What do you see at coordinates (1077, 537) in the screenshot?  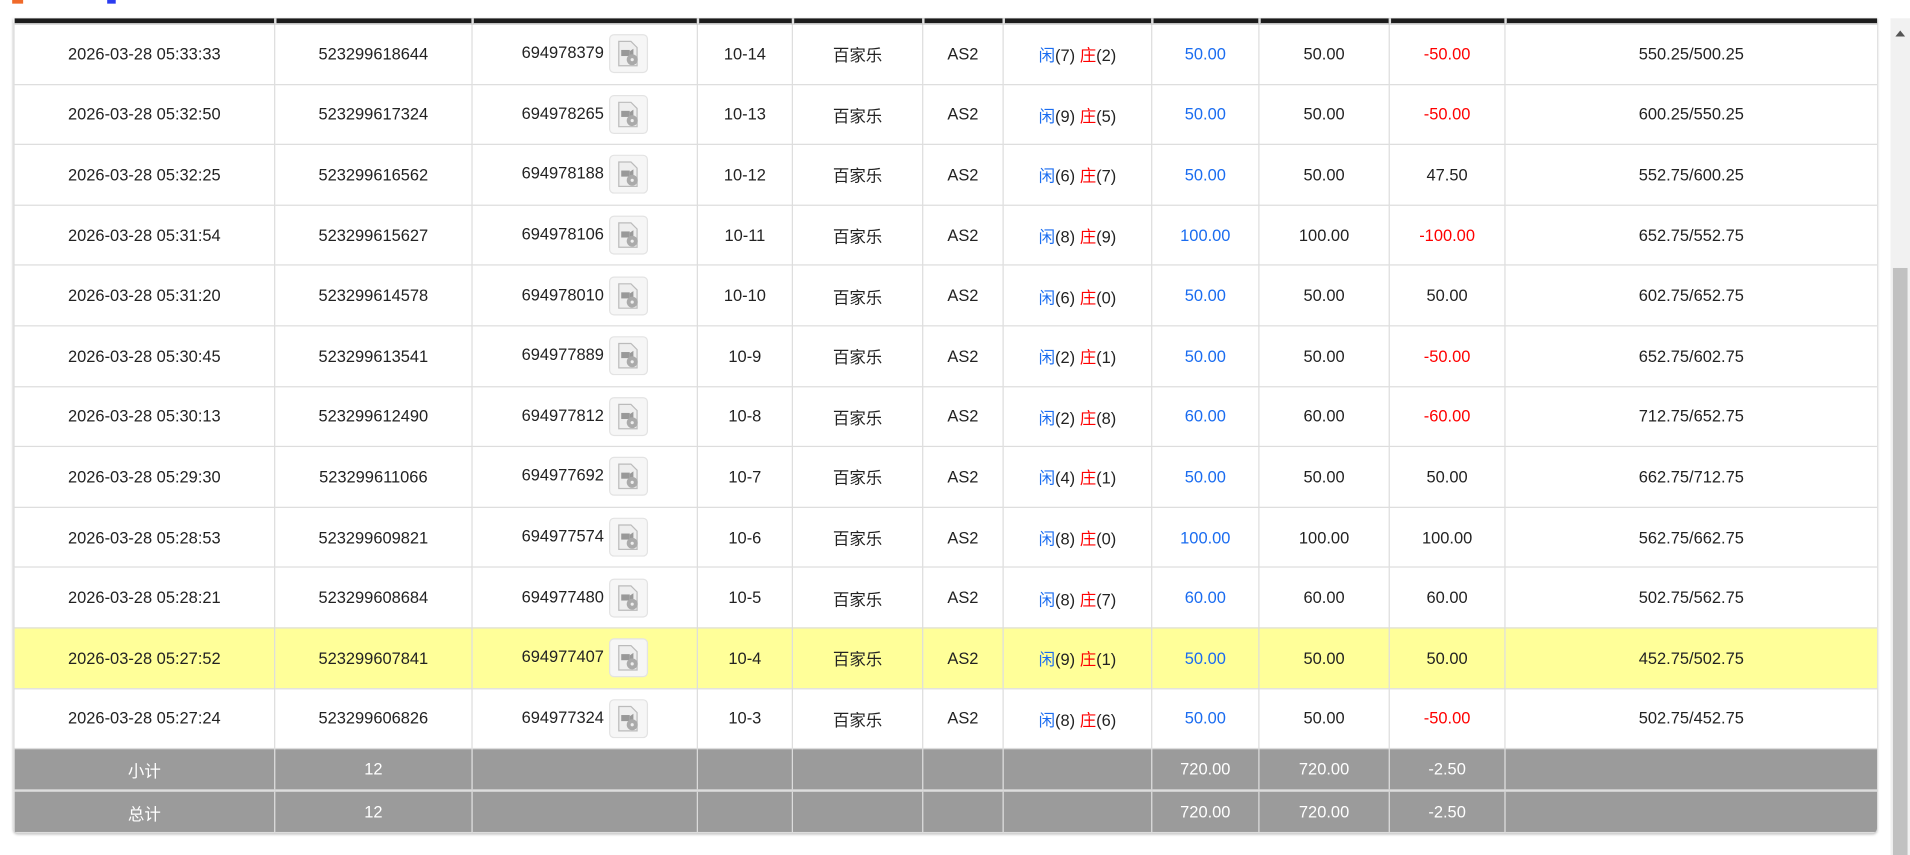 I see `result-cell: 闲(8) 庄(0)` at bounding box center [1077, 537].